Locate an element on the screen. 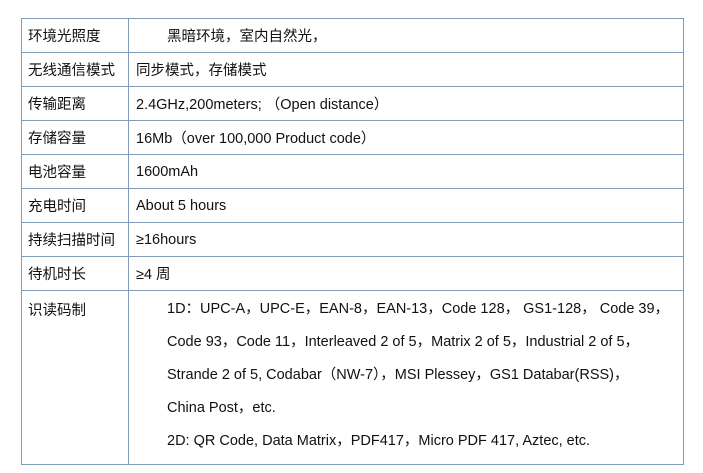  spec-value: 16Mb（over 100,000 Product code） is located at coordinates (406, 137).